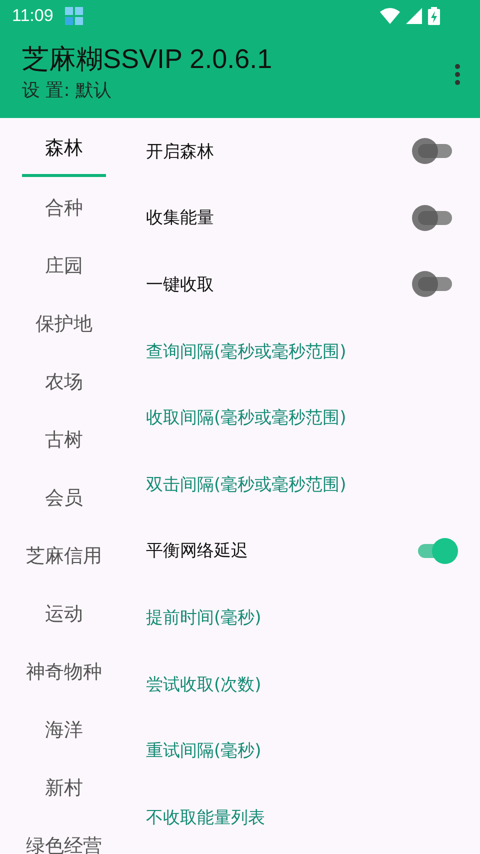 Image resolution: width=480 pixels, height=854 pixels. I want to click on app-subtitle: 设 置: 默认, so click(67, 91).